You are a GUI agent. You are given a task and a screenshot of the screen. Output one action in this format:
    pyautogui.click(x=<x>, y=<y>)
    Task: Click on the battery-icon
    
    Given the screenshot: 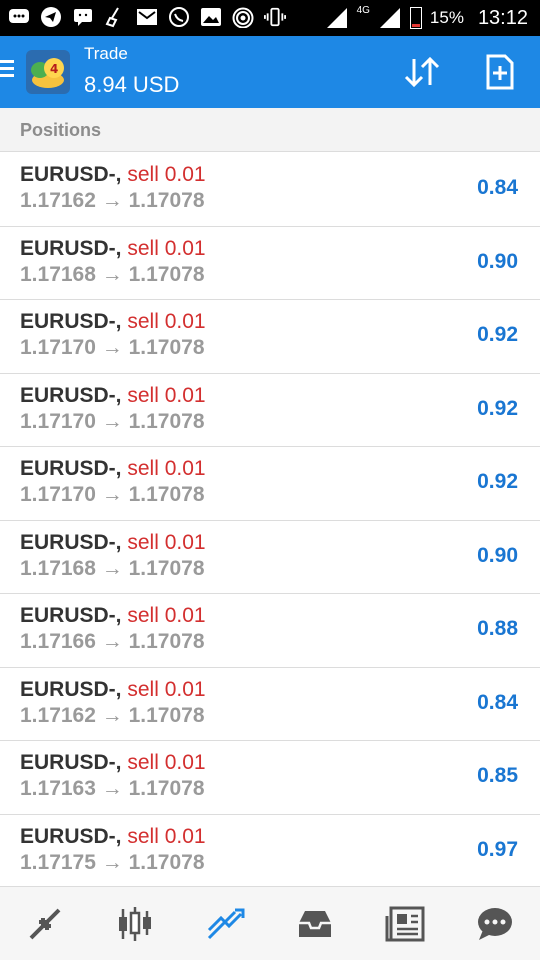 What is the action you would take?
    pyautogui.click(x=415, y=18)
    